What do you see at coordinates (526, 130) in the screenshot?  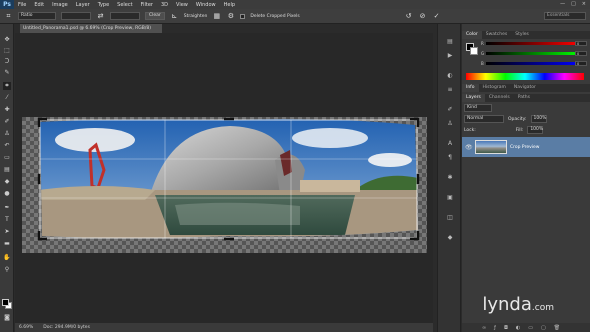 I see `lock-row: Lock: Fill: 100%` at bounding box center [526, 130].